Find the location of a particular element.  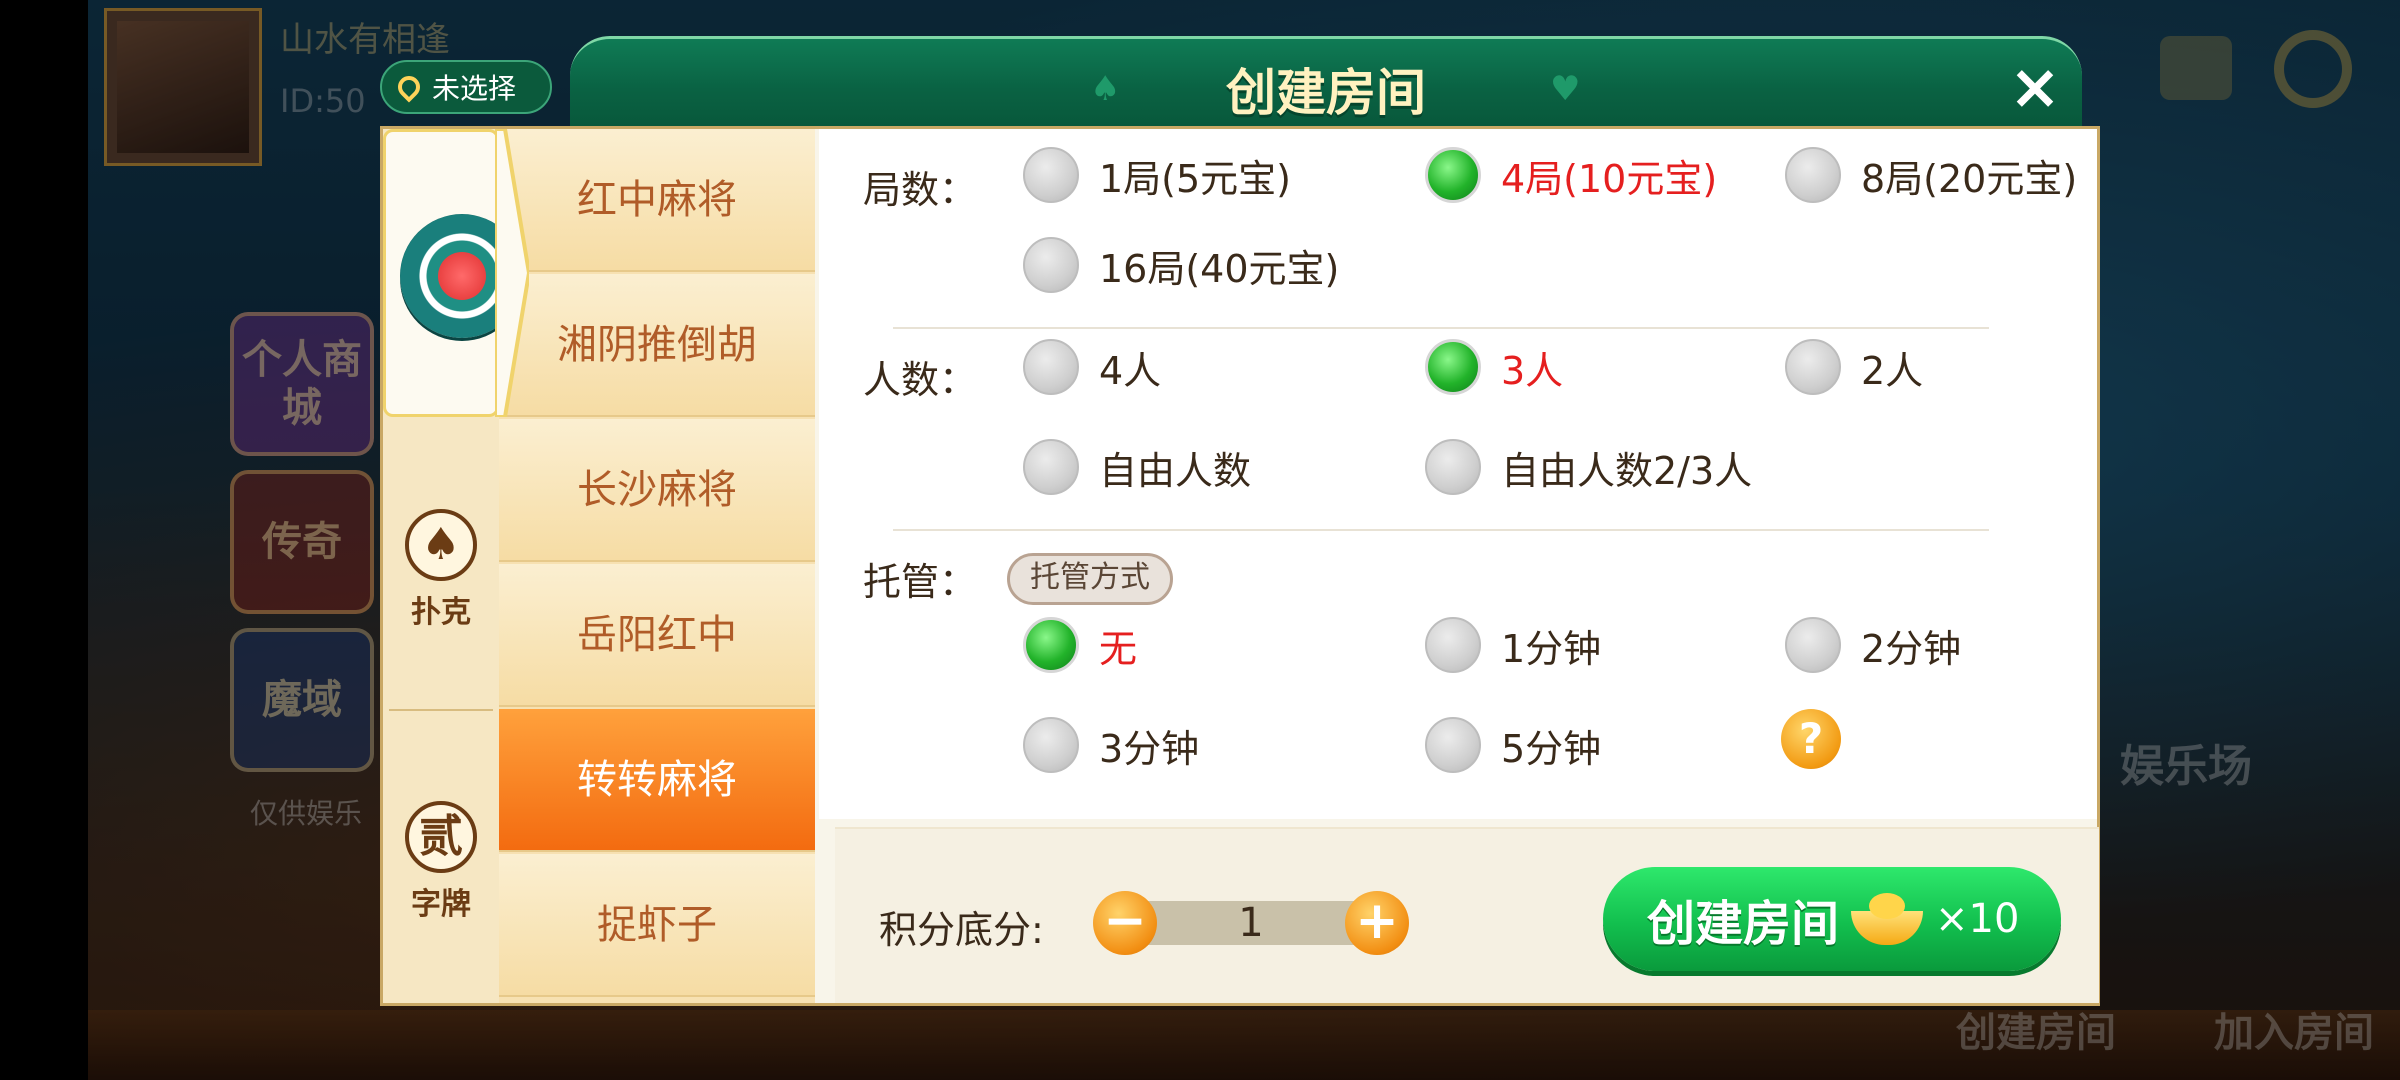

players-option-3: 3人 is located at coordinates (1494, 367).